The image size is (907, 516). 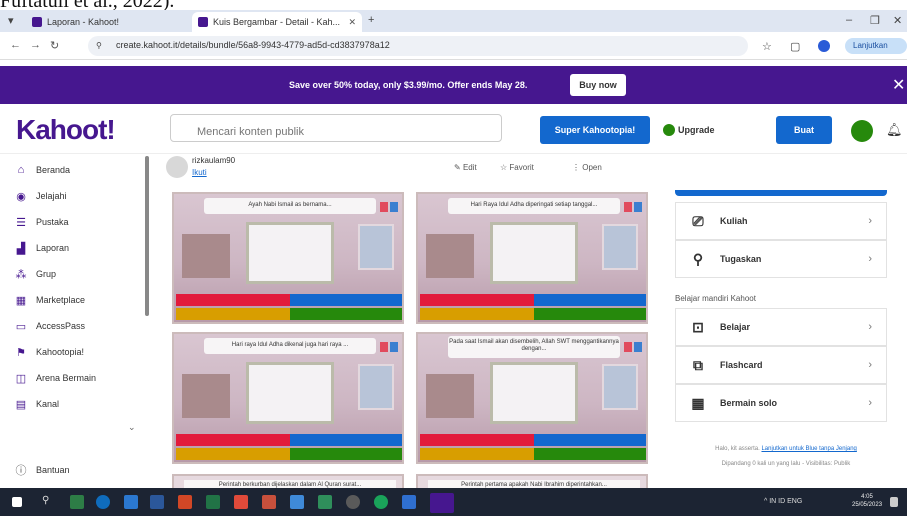 What do you see at coordinates (442, 503) in the screenshot?
I see `kahoot-taskbar-icon` at bounding box center [442, 503].